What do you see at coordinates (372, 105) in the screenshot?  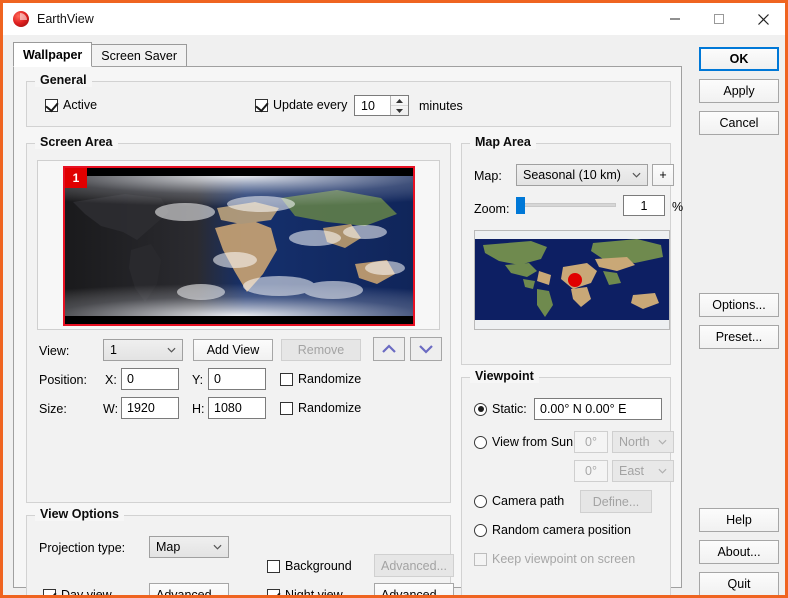 I see `update-interval-value: 10` at bounding box center [372, 105].